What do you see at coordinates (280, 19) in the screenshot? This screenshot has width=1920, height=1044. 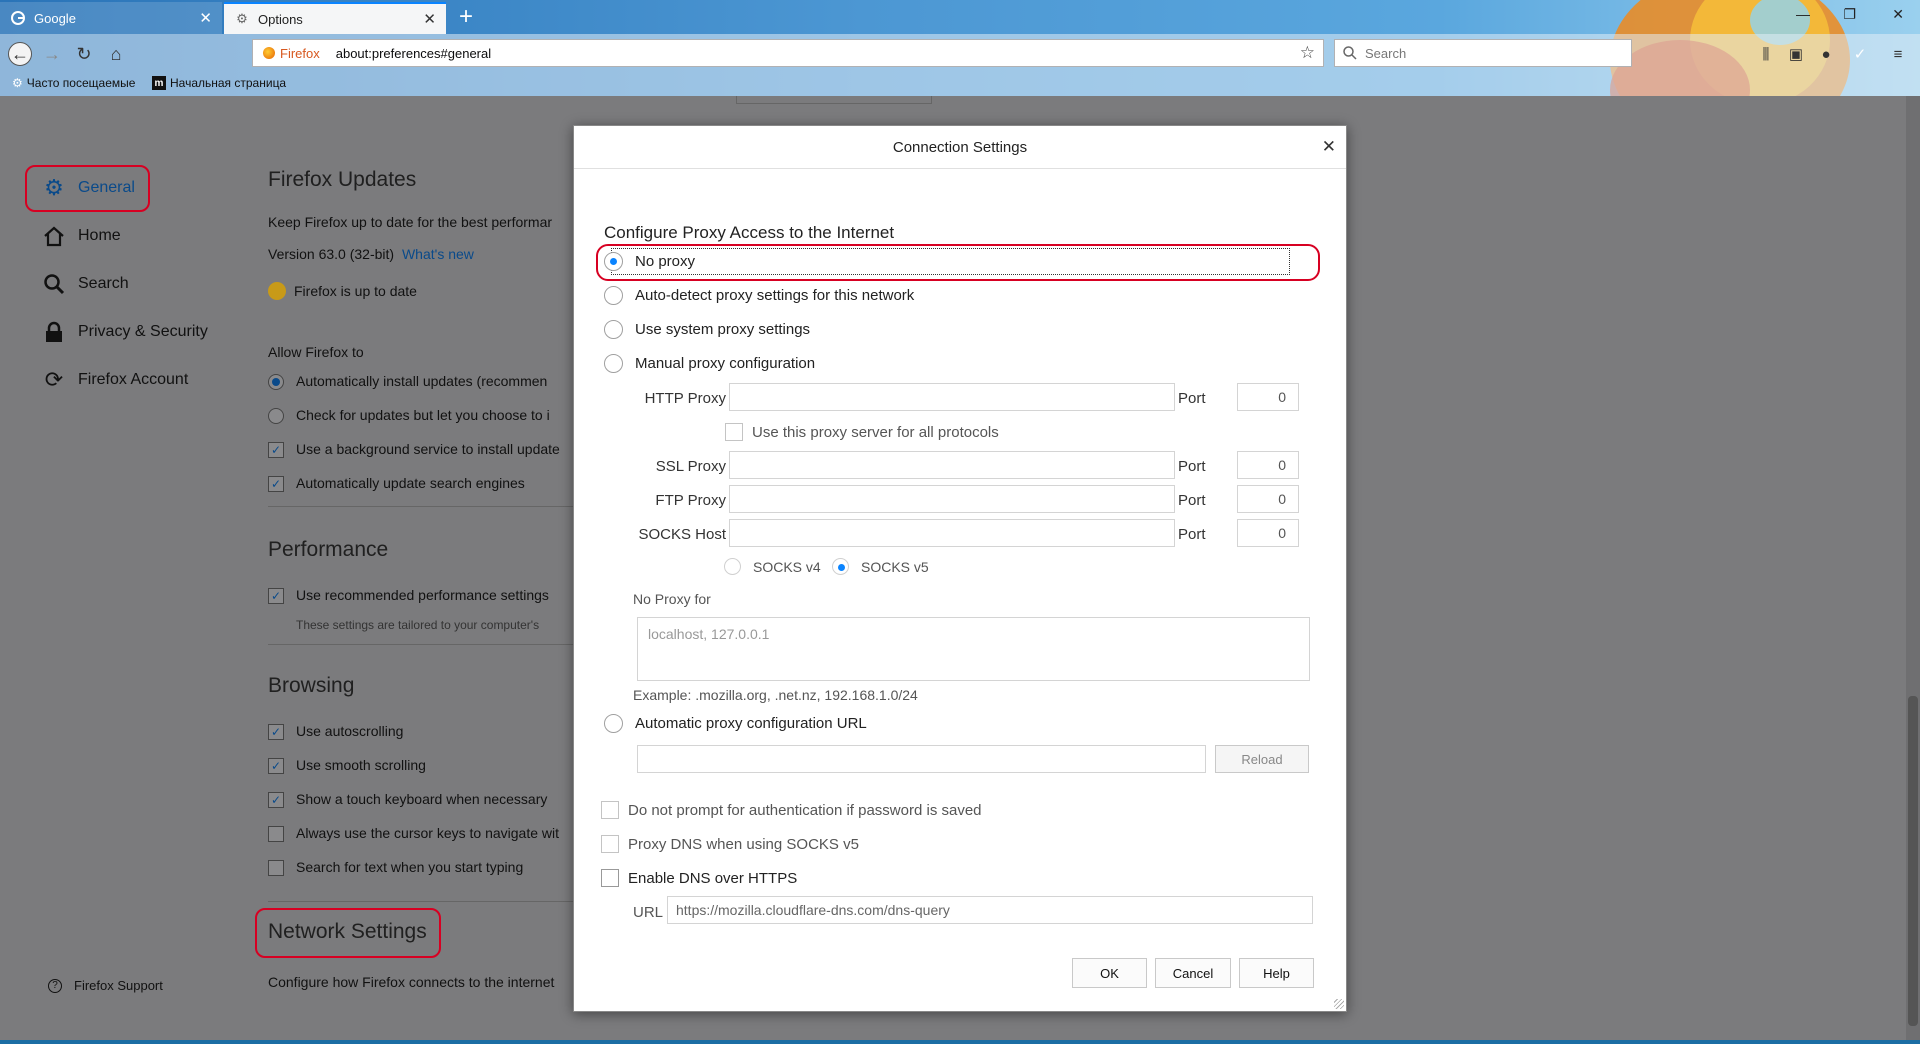 I see `tab-title: Options` at bounding box center [280, 19].